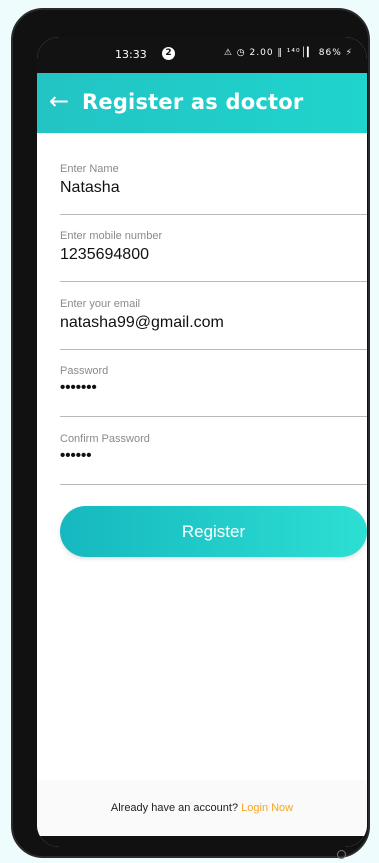 This screenshot has width=379, height=863. I want to click on confirm-password-field-value: ••••••, so click(76, 455).